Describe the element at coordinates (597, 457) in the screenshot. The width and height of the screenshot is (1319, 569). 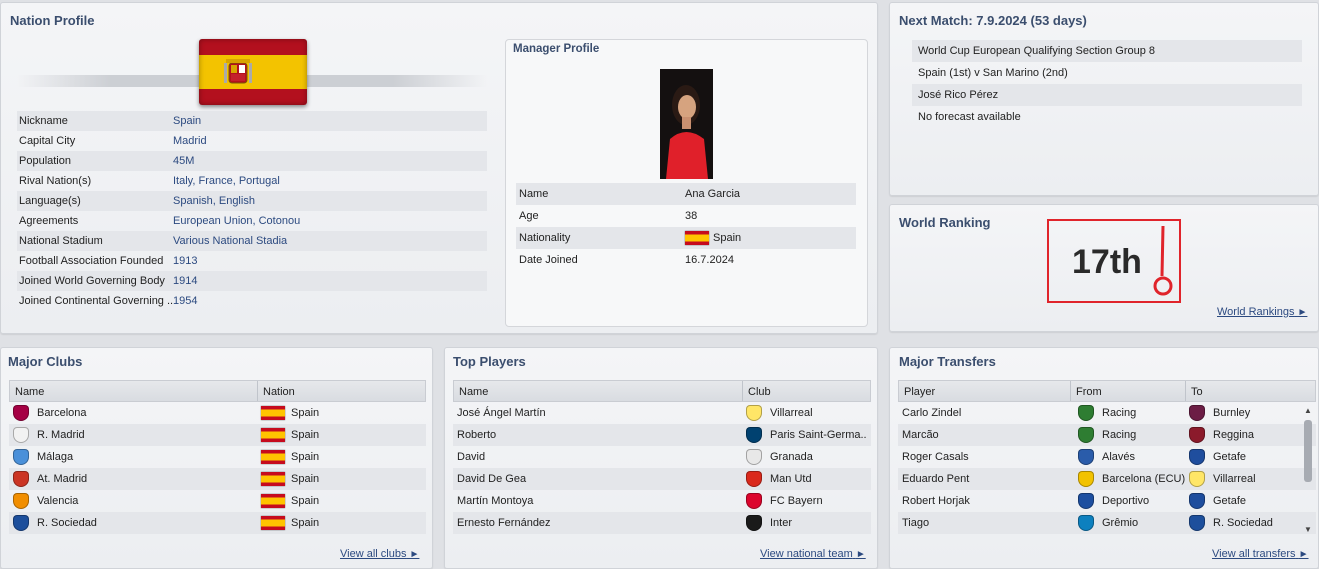
I see `player-name-cell: David` at that location.